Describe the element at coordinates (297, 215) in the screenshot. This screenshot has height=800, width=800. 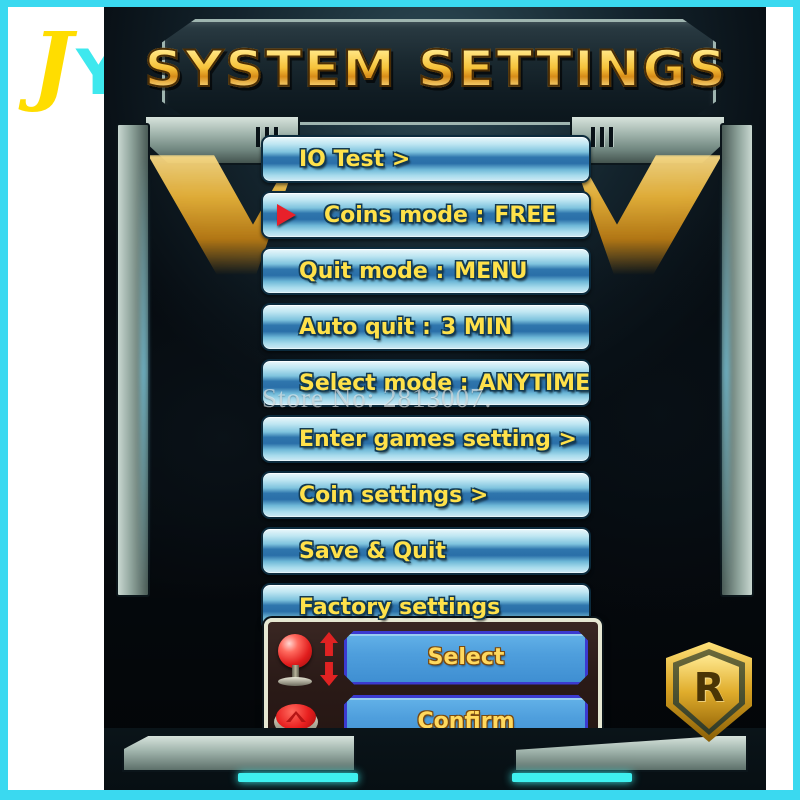
I see `selection-cursor-icon` at that location.